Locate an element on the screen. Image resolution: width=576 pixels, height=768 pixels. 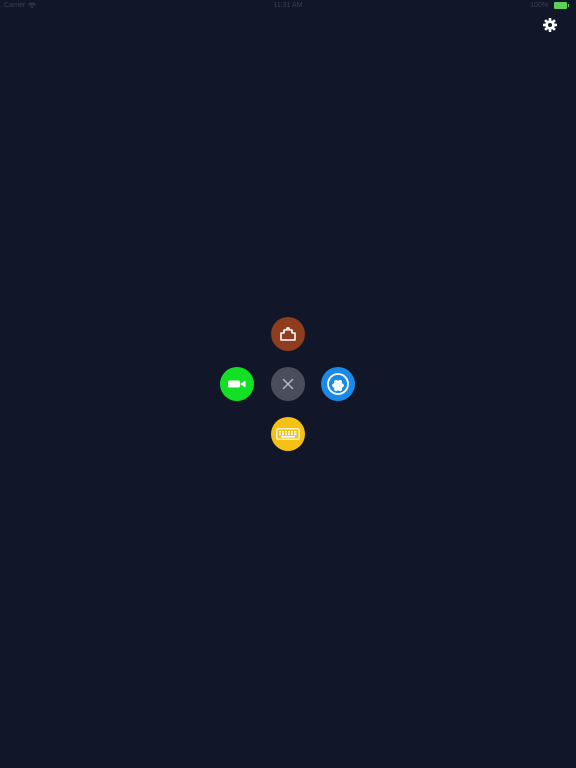
ethernet-port-icon is located at coordinates (288, 334).